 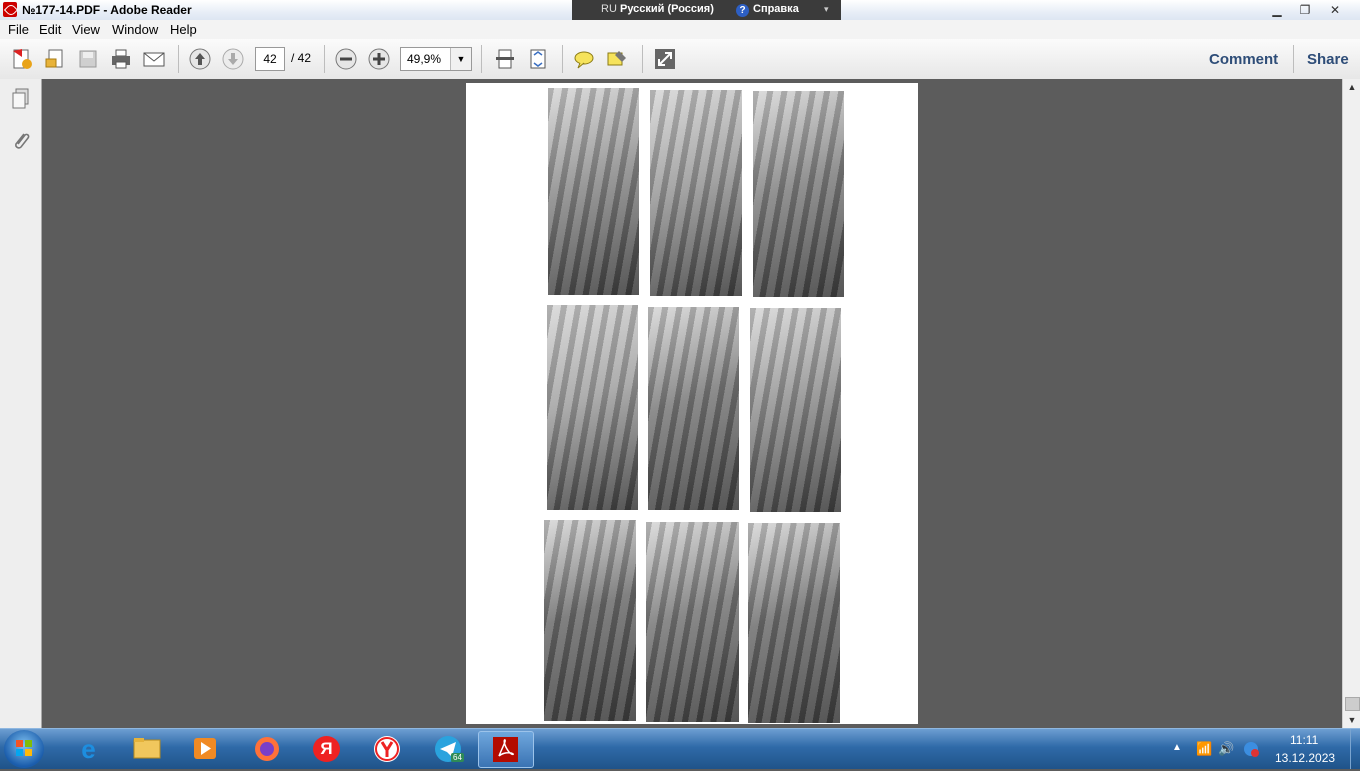 What do you see at coordinates (1277, 10) in the screenshot?
I see `minimize-button: ▁` at bounding box center [1277, 10].